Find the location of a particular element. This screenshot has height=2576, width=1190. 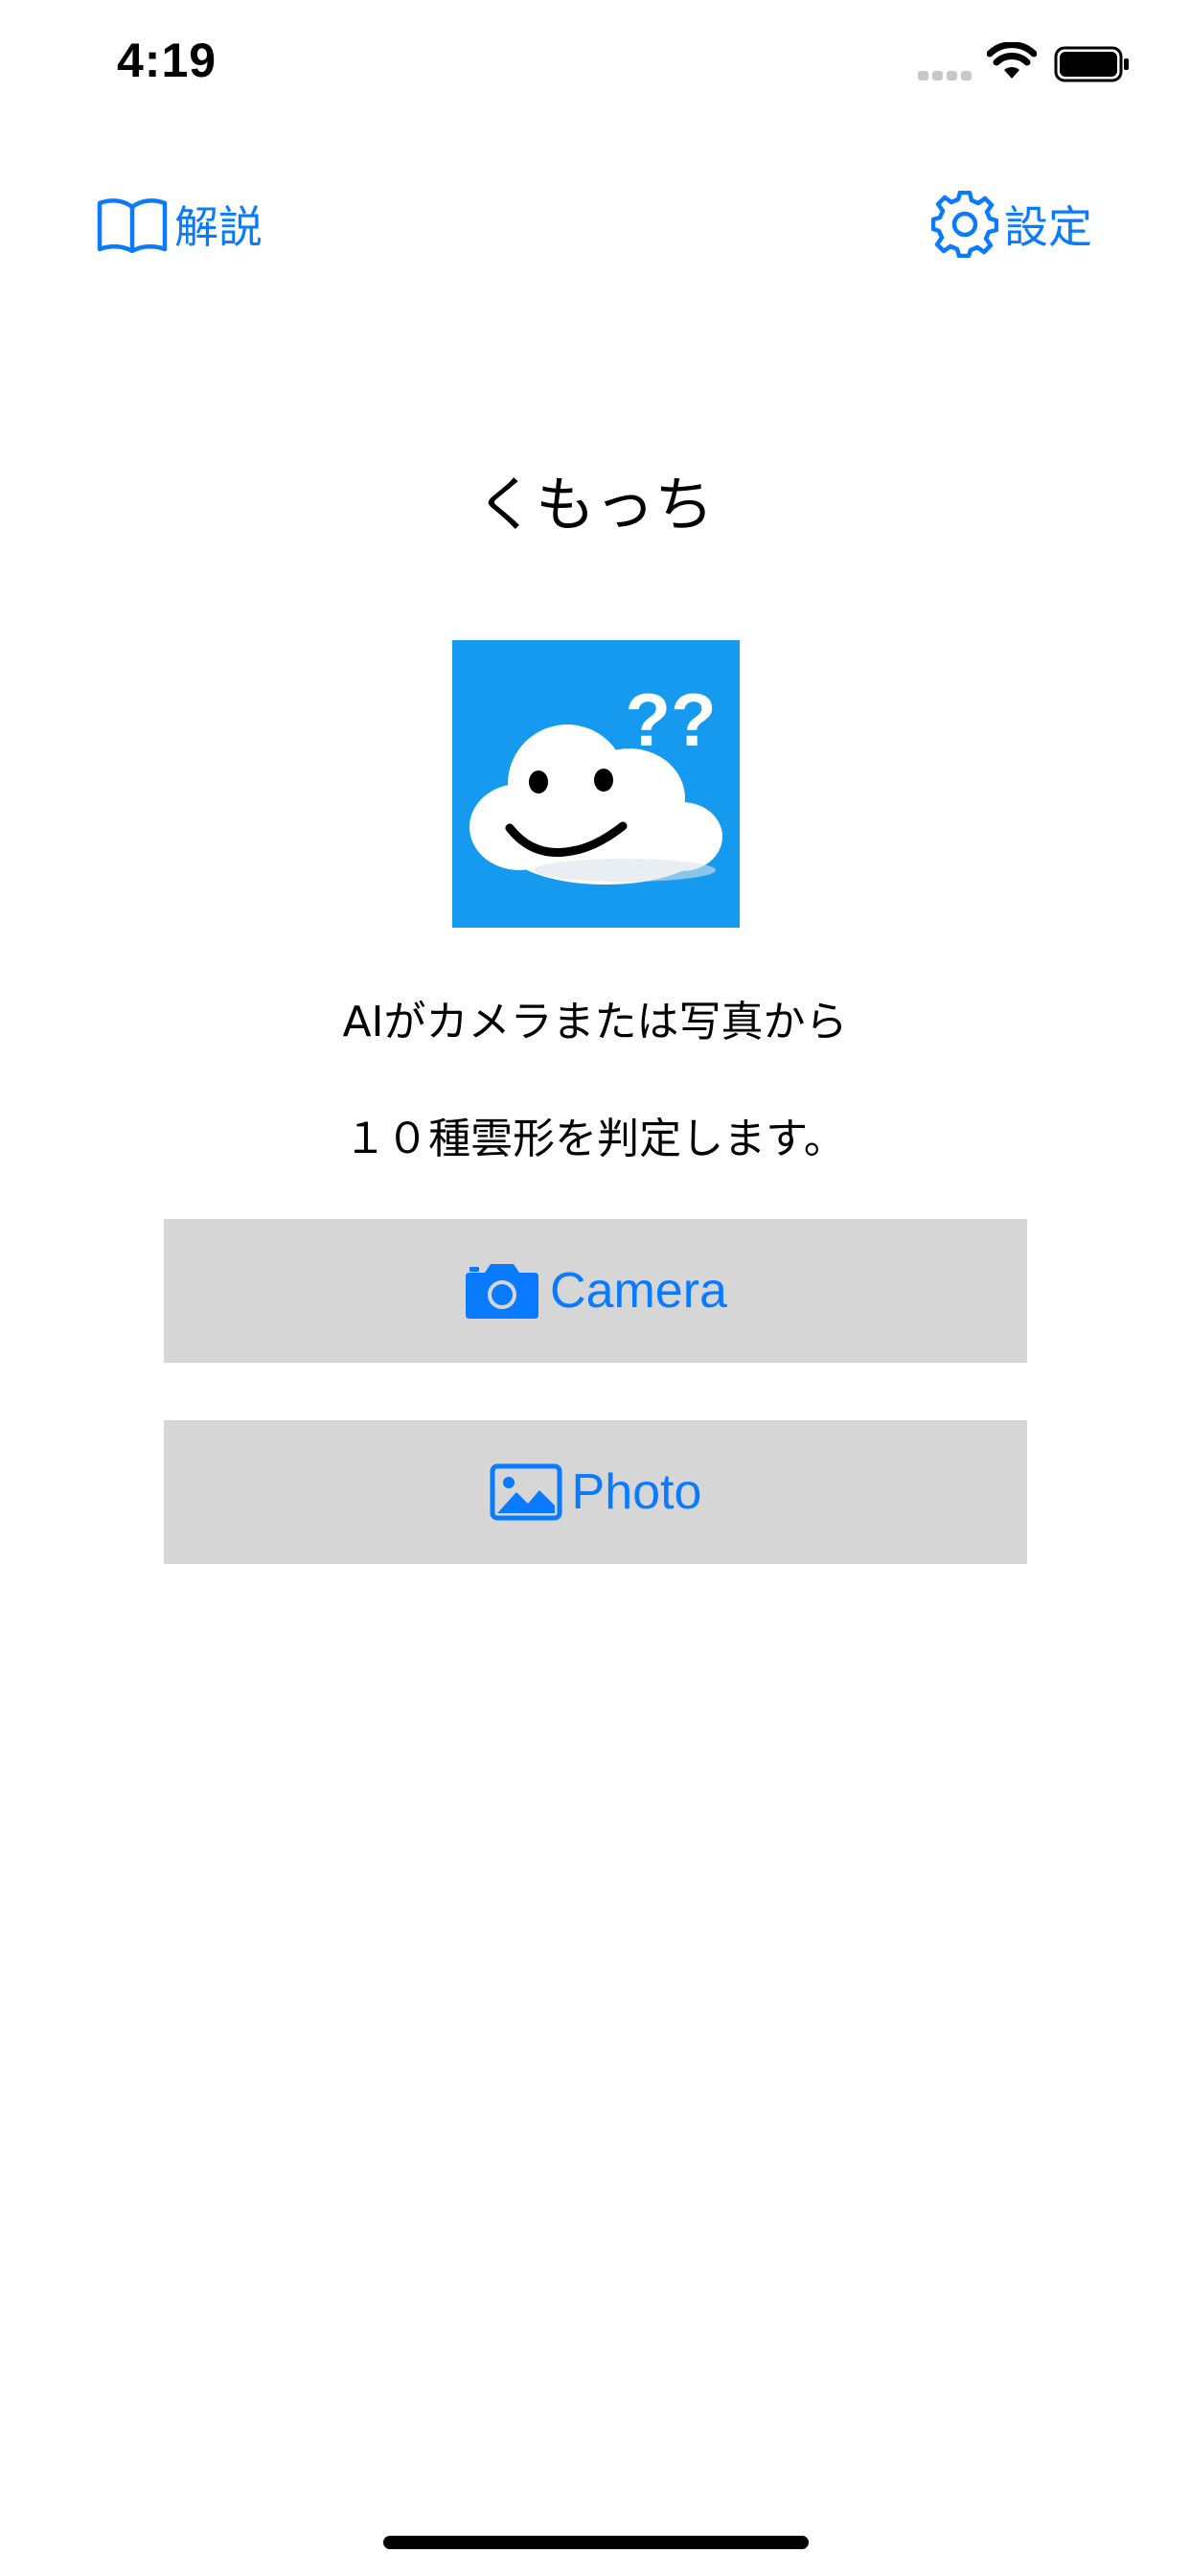

camera-icon is located at coordinates (502, 1291).